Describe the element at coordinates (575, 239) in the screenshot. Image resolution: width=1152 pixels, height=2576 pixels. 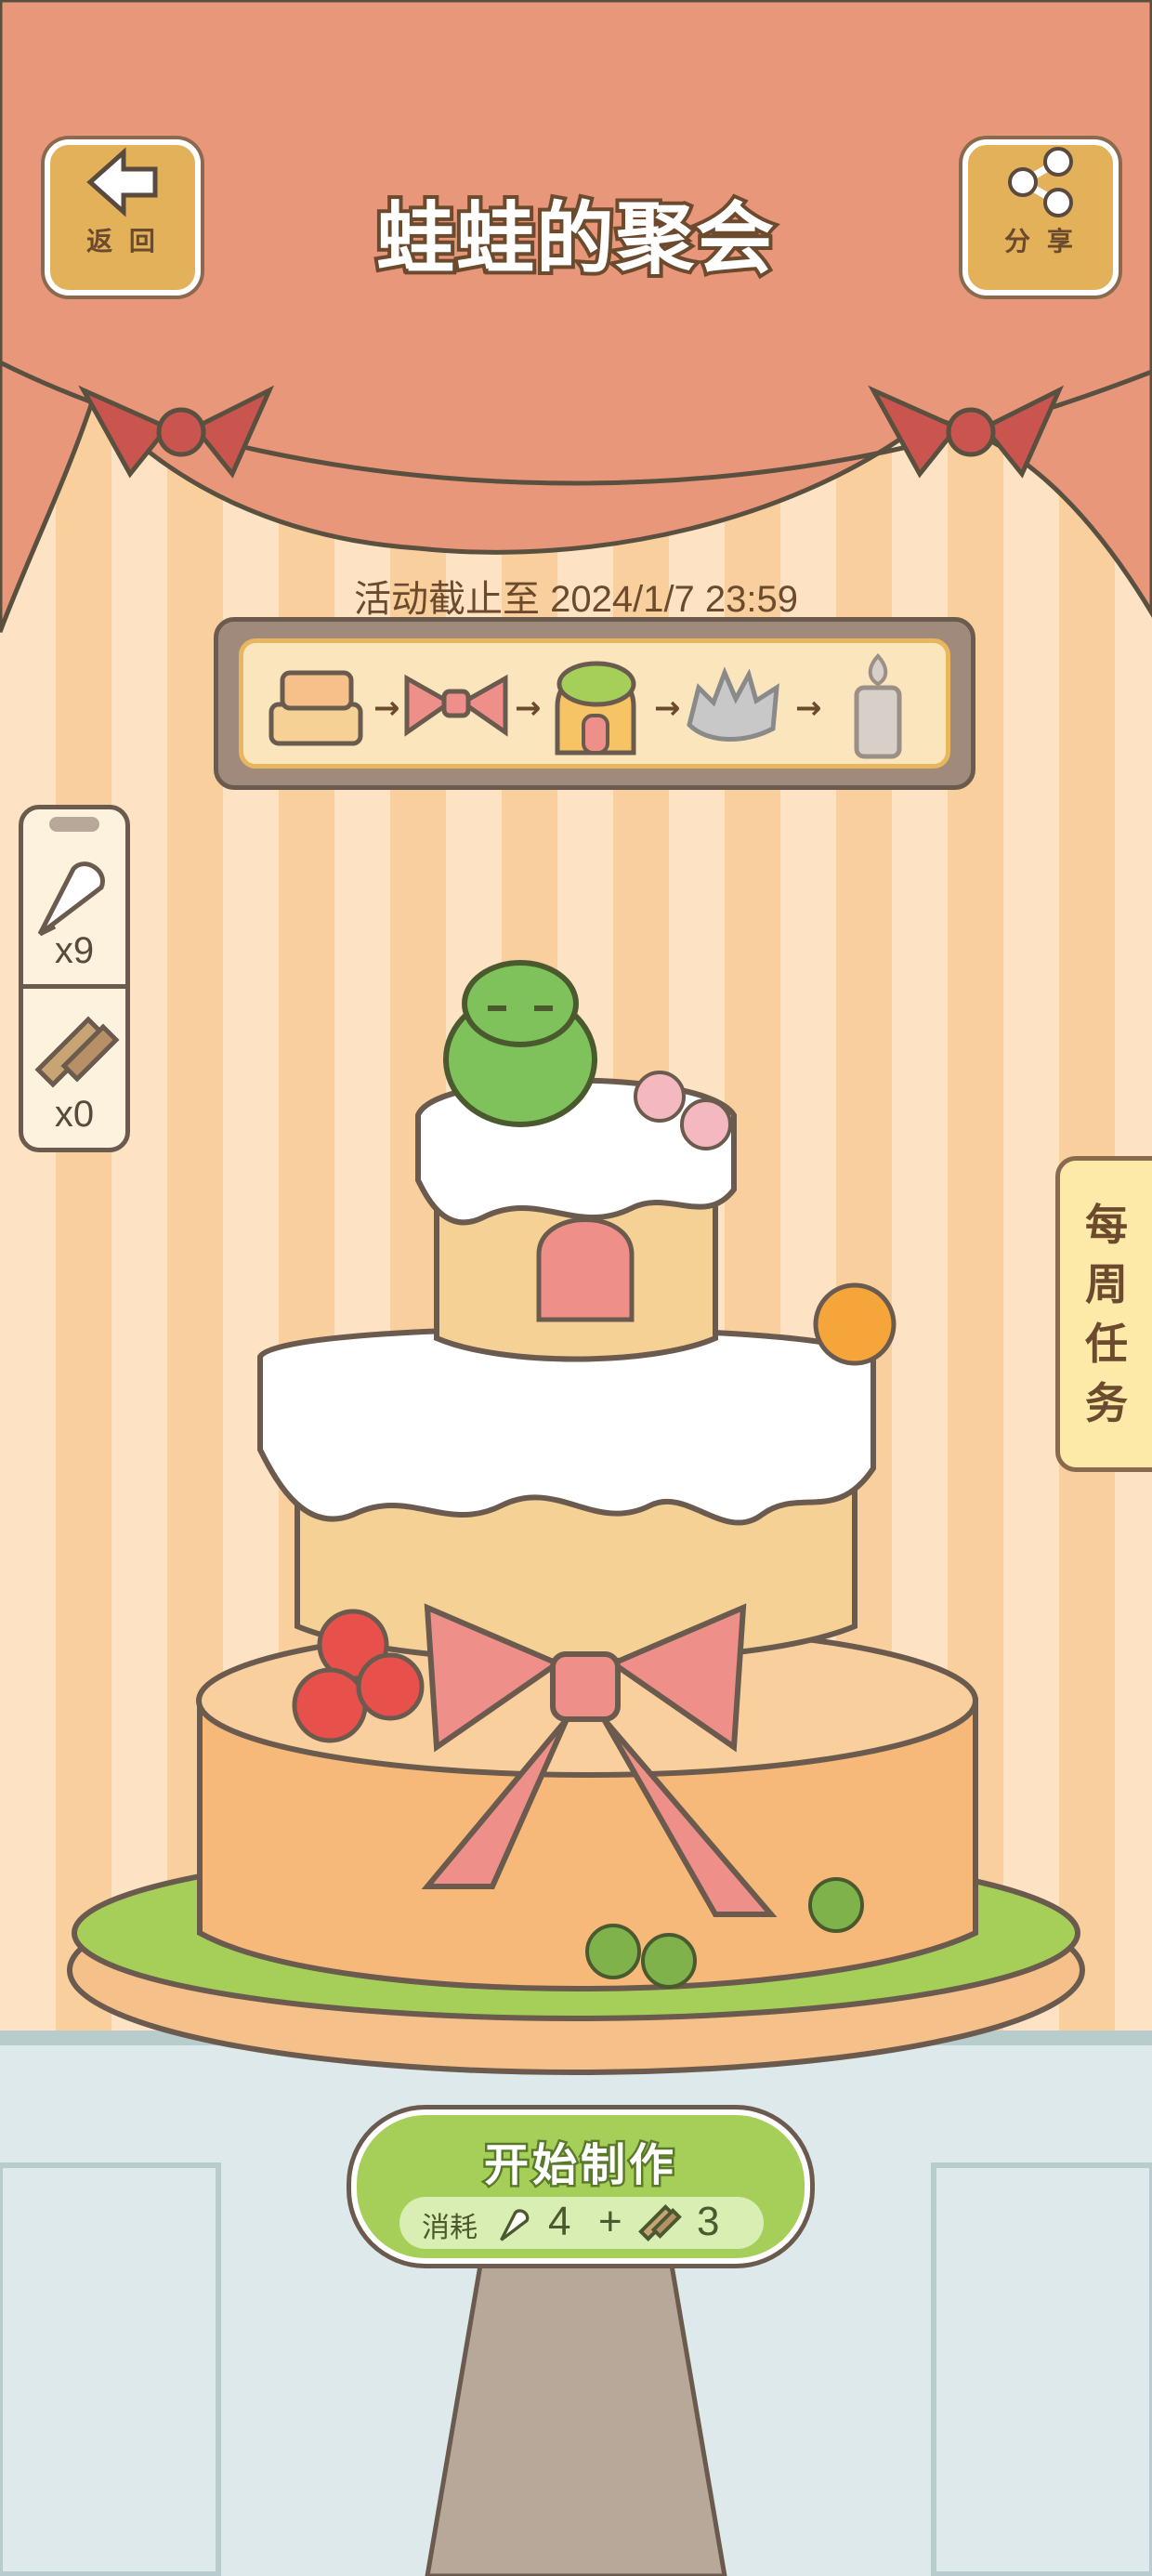
I see `page-title: 蛙蛙的聚会` at that location.